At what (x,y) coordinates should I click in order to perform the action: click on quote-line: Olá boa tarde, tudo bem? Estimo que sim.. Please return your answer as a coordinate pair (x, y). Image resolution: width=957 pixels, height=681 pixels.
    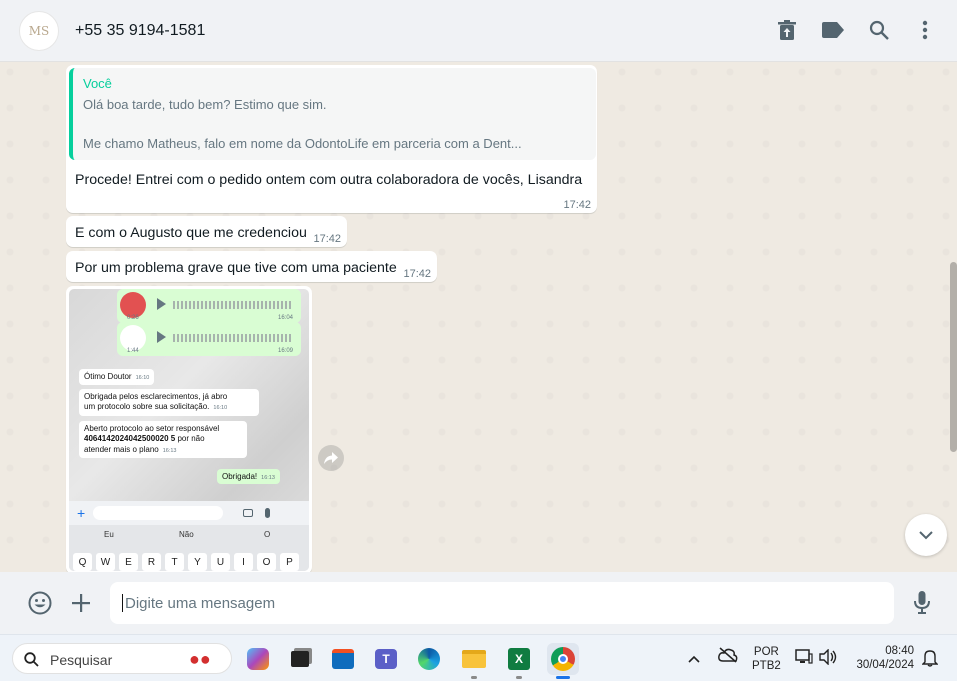
    Looking at the image, I should click on (205, 104).